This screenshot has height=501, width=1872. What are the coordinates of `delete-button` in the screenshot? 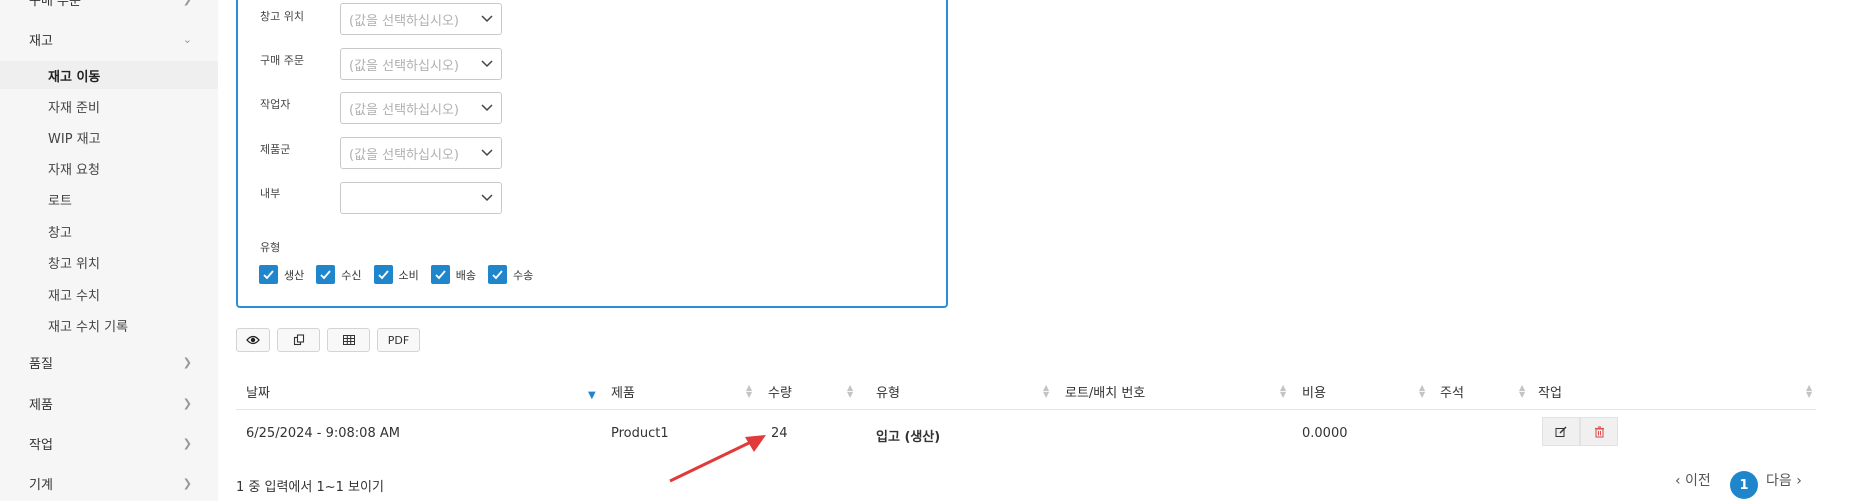 It's located at (1599, 431).